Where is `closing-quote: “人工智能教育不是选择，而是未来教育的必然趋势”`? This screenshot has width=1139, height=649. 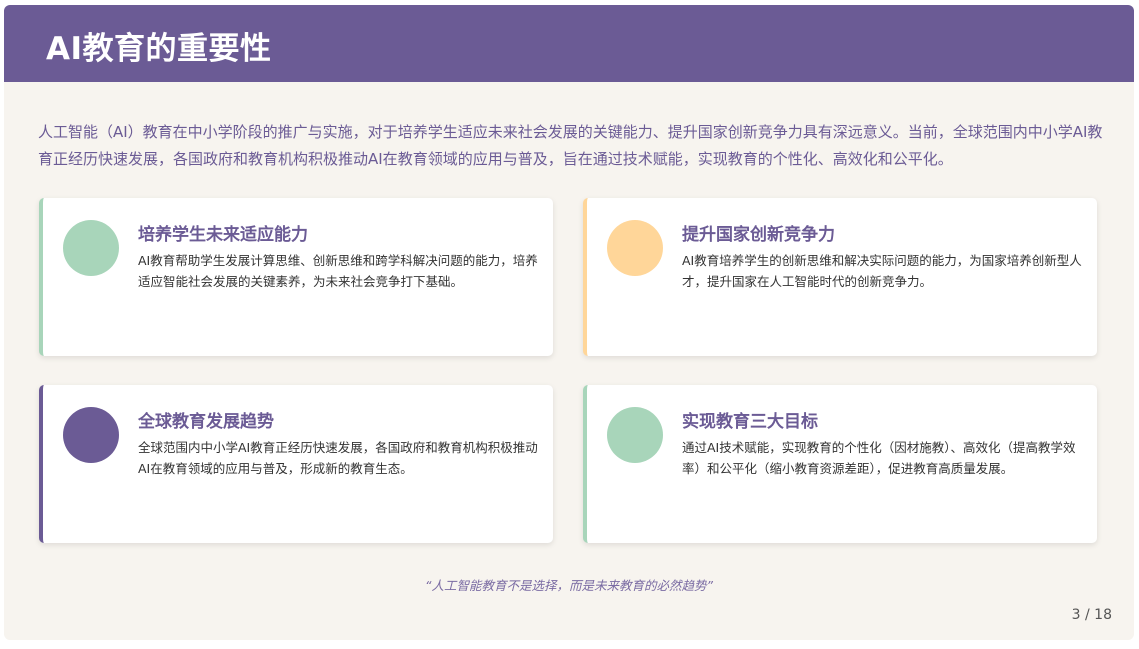
closing-quote: “人工智能教育不是选择，而是未来教育的必然趋势” is located at coordinates (569, 585).